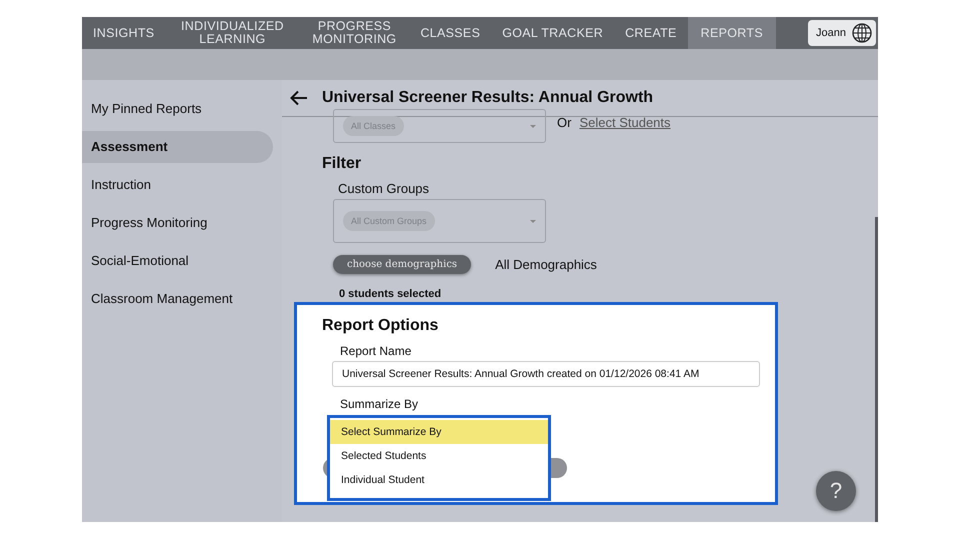 Image resolution: width=960 pixels, height=540 pixels. I want to click on demographics-value: All Demographics, so click(546, 264).